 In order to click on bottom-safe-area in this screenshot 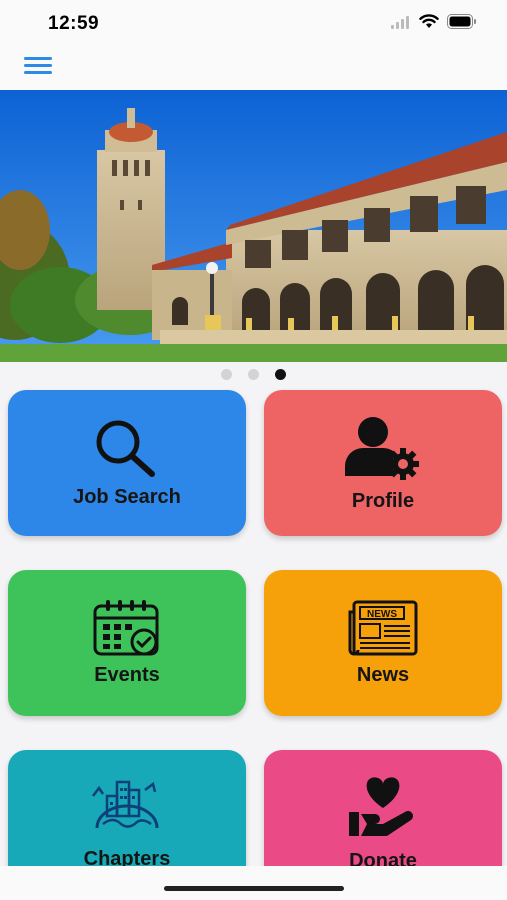, I will do `click(253, 883)`.